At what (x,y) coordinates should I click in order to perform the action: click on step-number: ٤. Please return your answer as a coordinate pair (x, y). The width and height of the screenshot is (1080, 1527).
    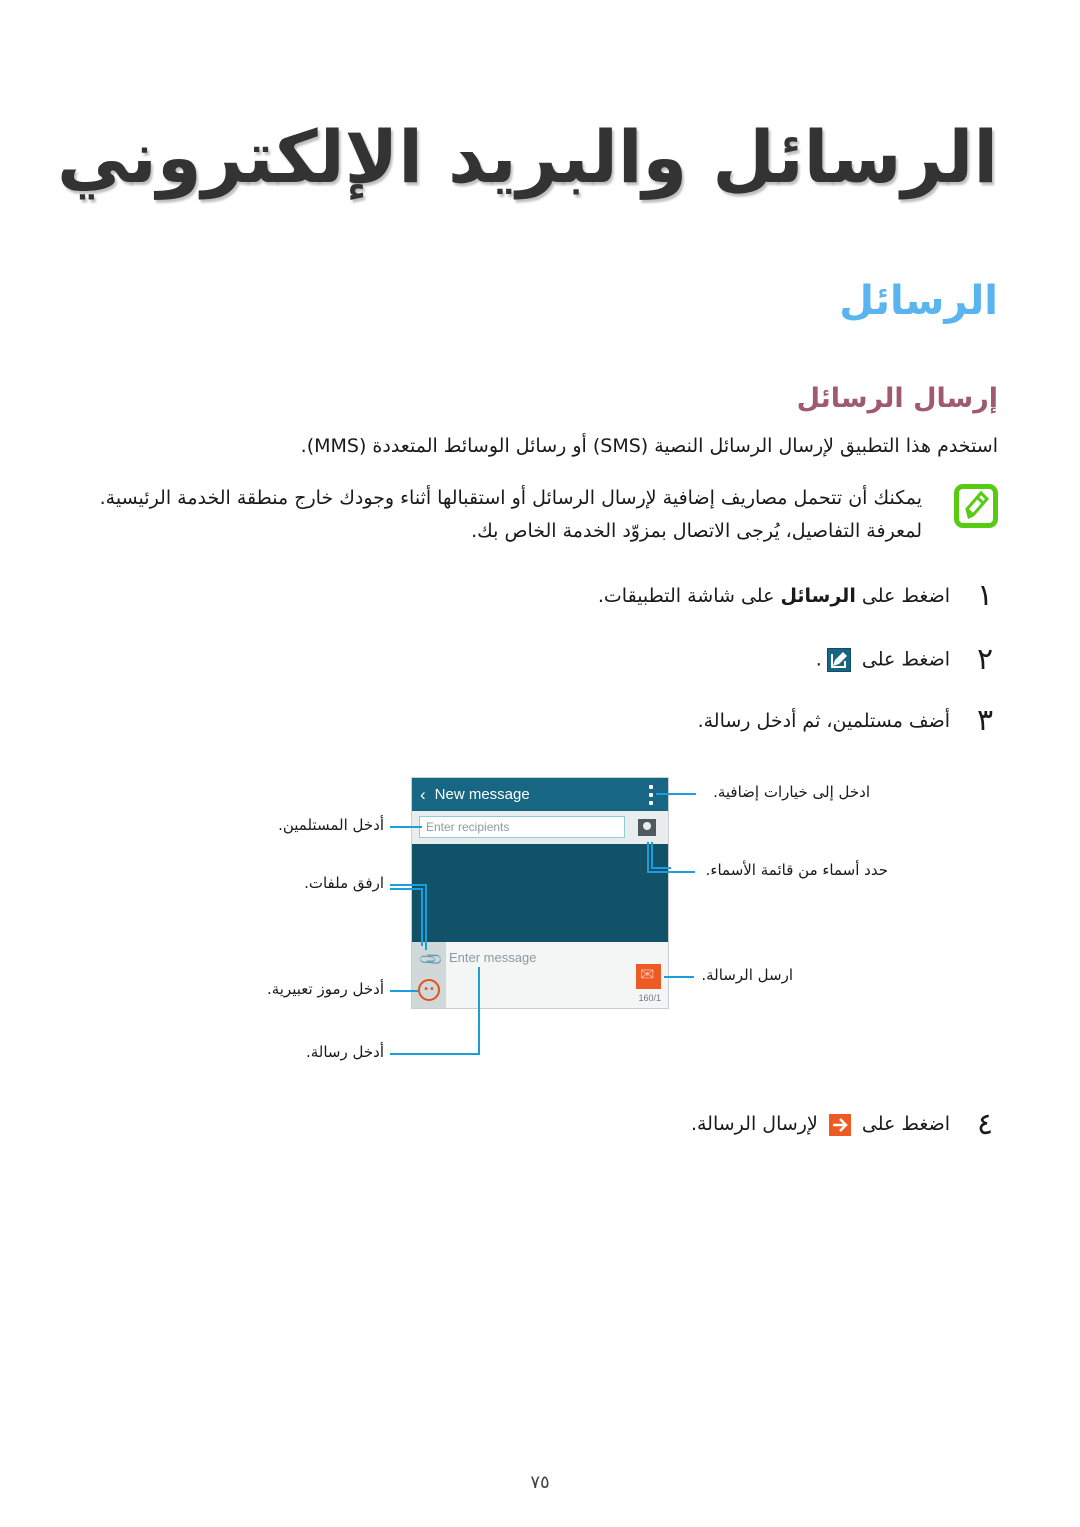
    Looking at the image, I should click on (985, 1124).